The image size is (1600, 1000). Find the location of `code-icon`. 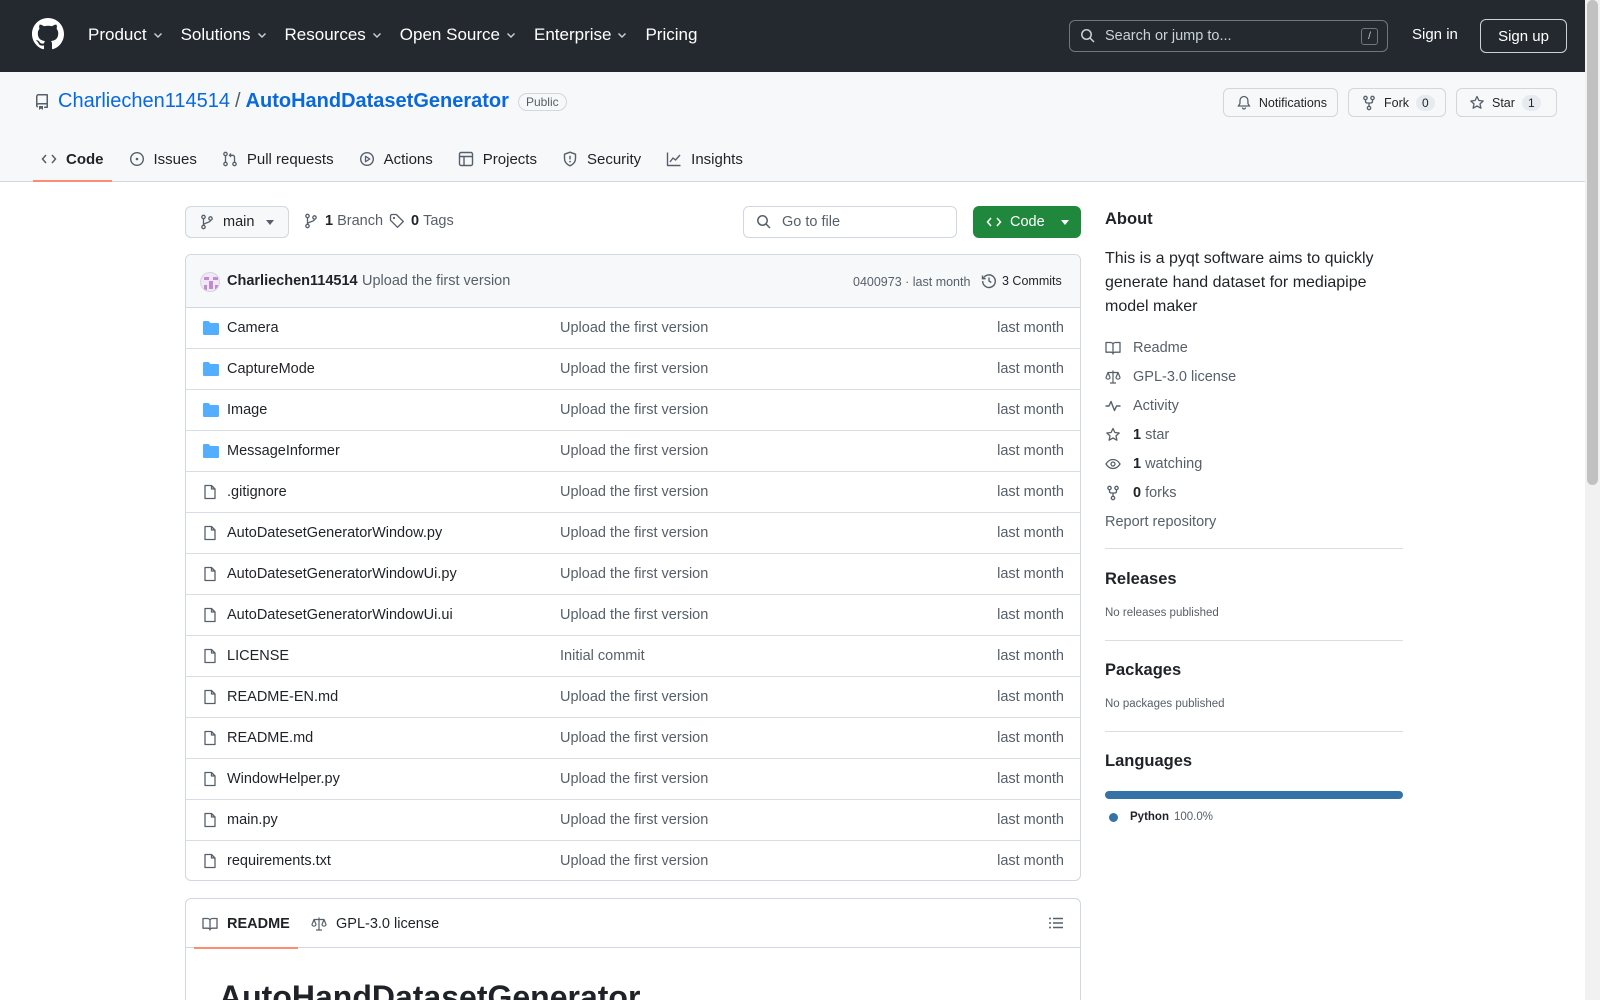

code-icon is located at coordinates (994, 222).